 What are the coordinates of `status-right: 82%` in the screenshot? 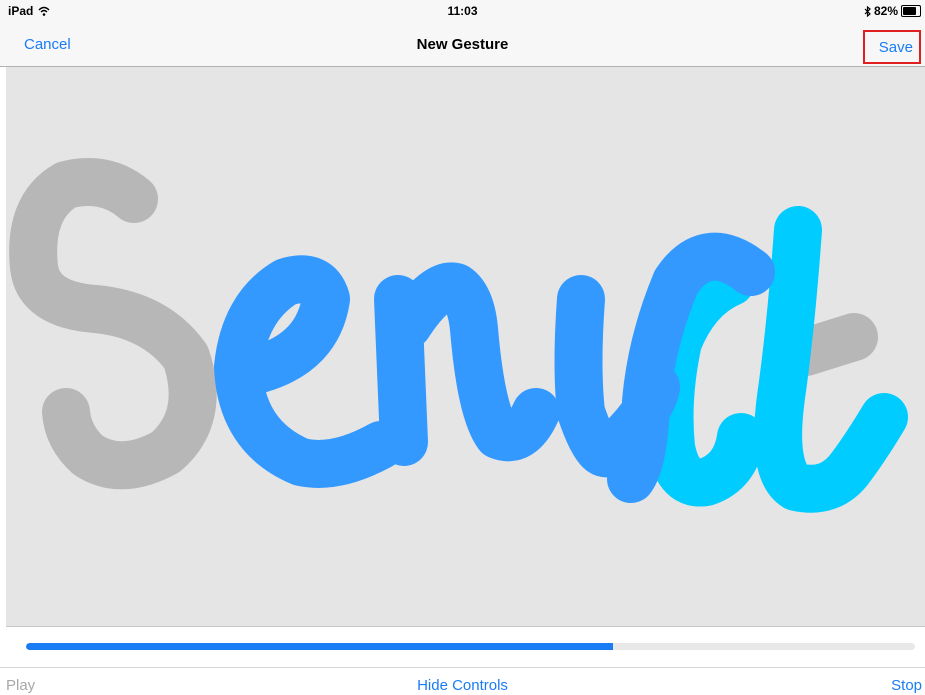 It's located at (892, 11).